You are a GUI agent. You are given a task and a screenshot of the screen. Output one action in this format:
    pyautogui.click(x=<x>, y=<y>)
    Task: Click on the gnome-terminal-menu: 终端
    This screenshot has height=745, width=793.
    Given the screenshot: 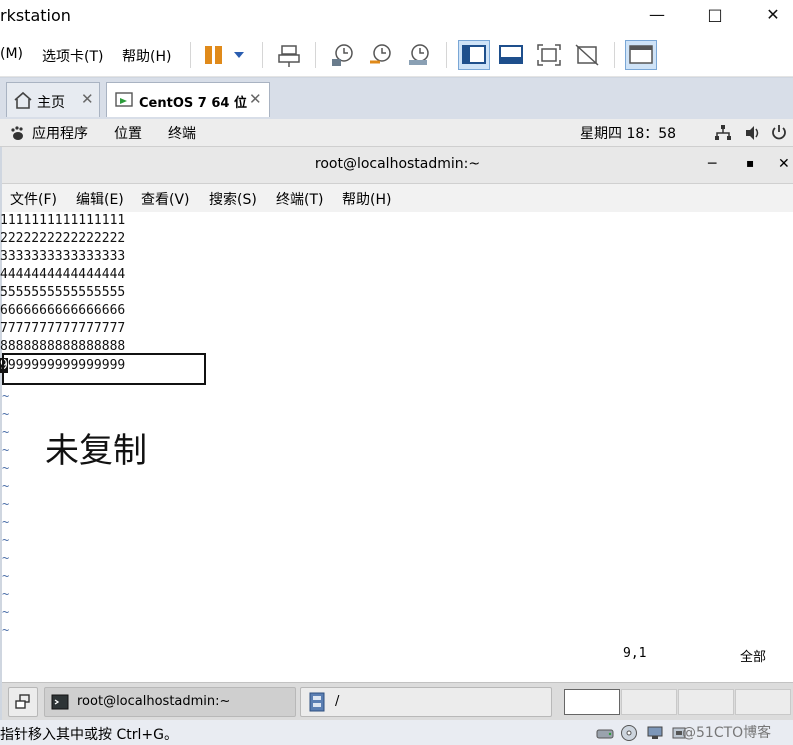 What is the action you would take?
    pyautogui.click(x=182, y=133)
    